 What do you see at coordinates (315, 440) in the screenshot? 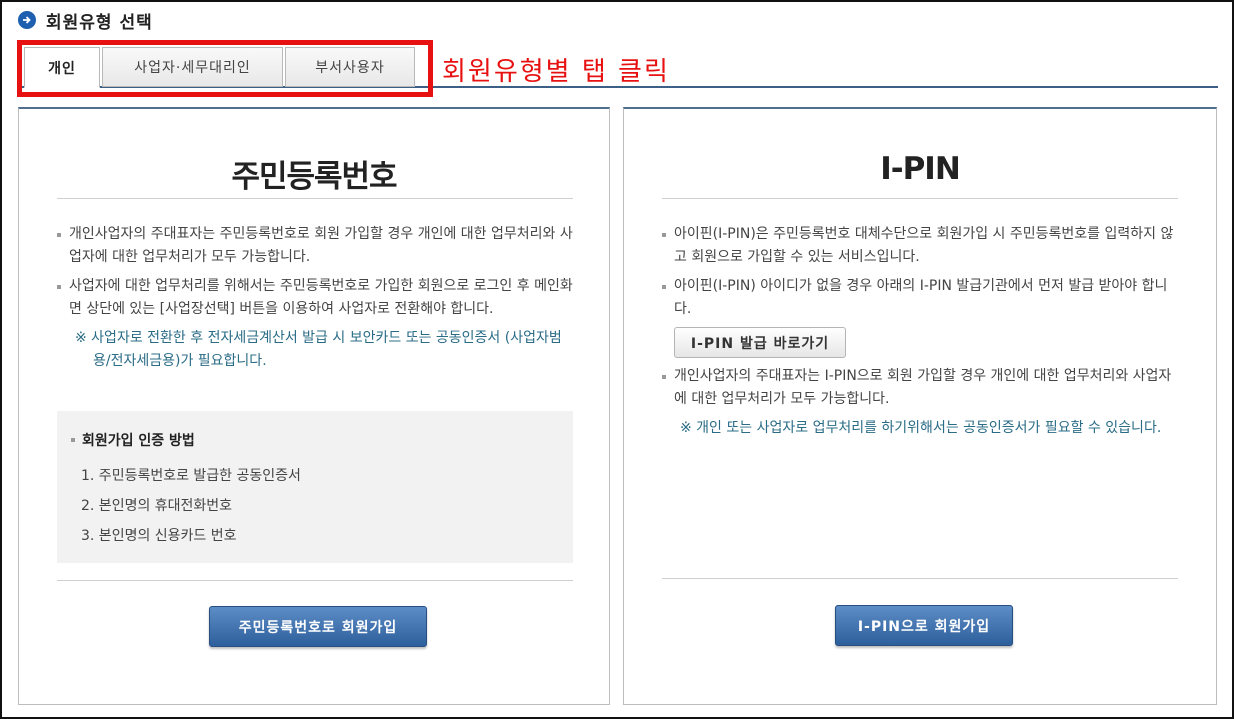
I see `method-title: 회원가입 인증 방법` at bounding box center [315, 440].